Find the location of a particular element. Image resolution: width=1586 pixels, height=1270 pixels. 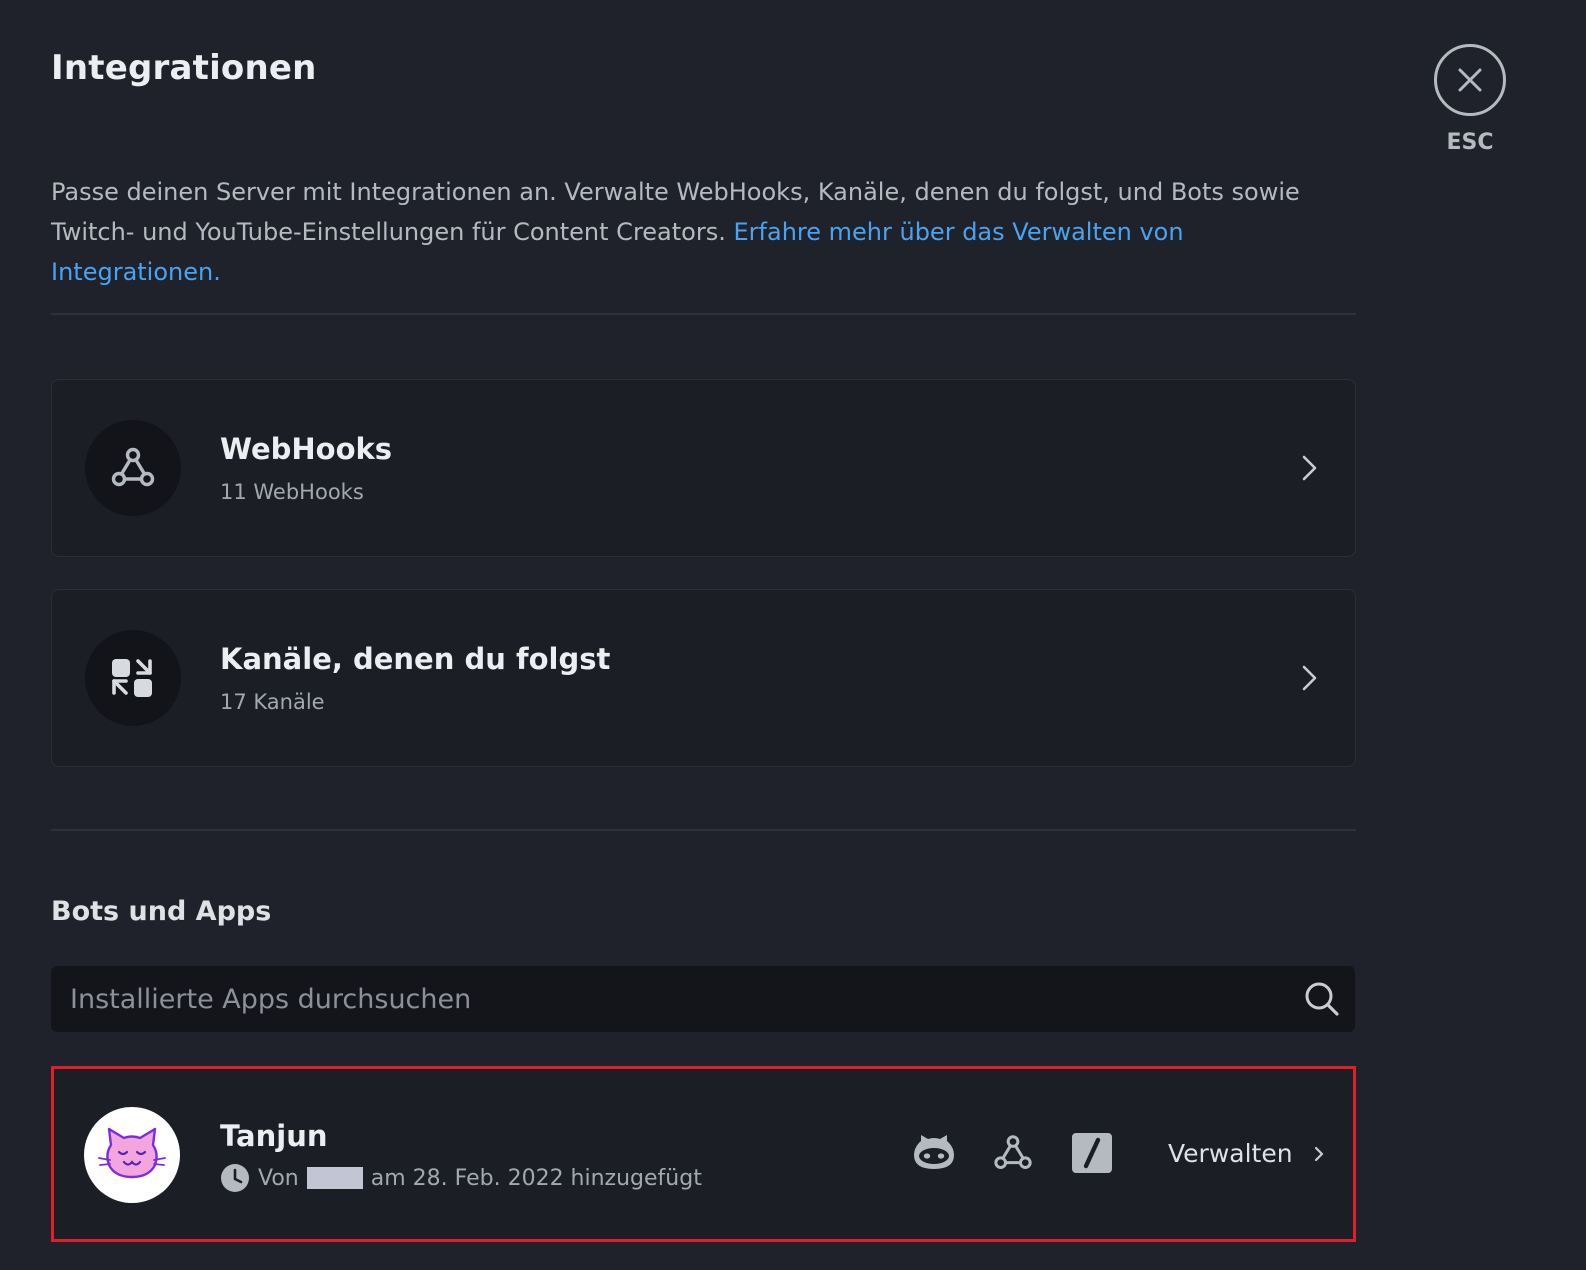

avatar is located at coordinates (132, 1155).